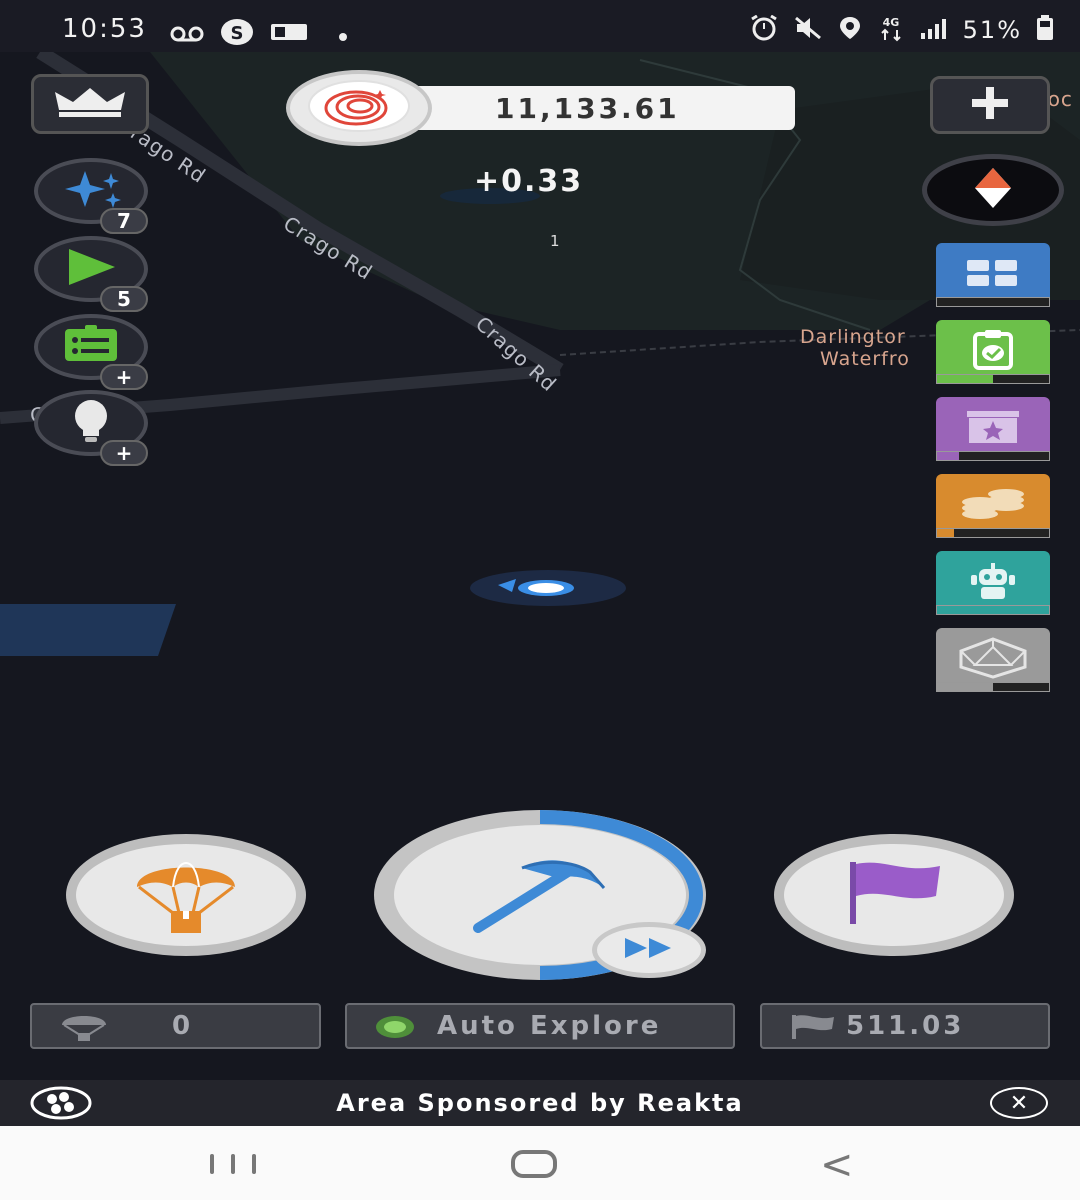  I want to click on poi-label-line2: Waterfro, so click(865, 359).